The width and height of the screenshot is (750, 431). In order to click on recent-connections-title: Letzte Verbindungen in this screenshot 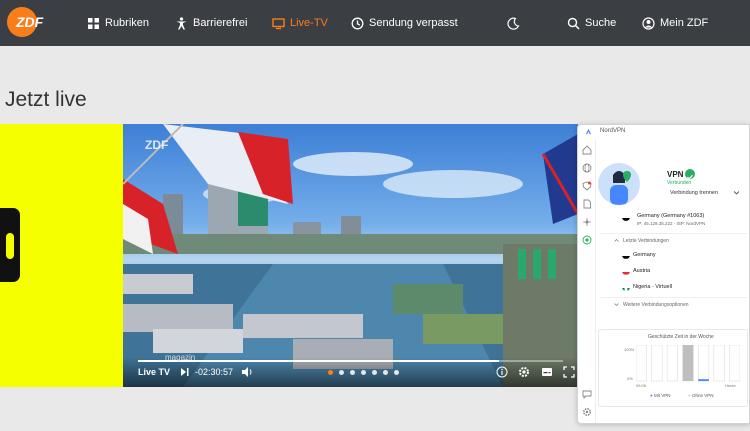, I will do `click(646, 241)`.